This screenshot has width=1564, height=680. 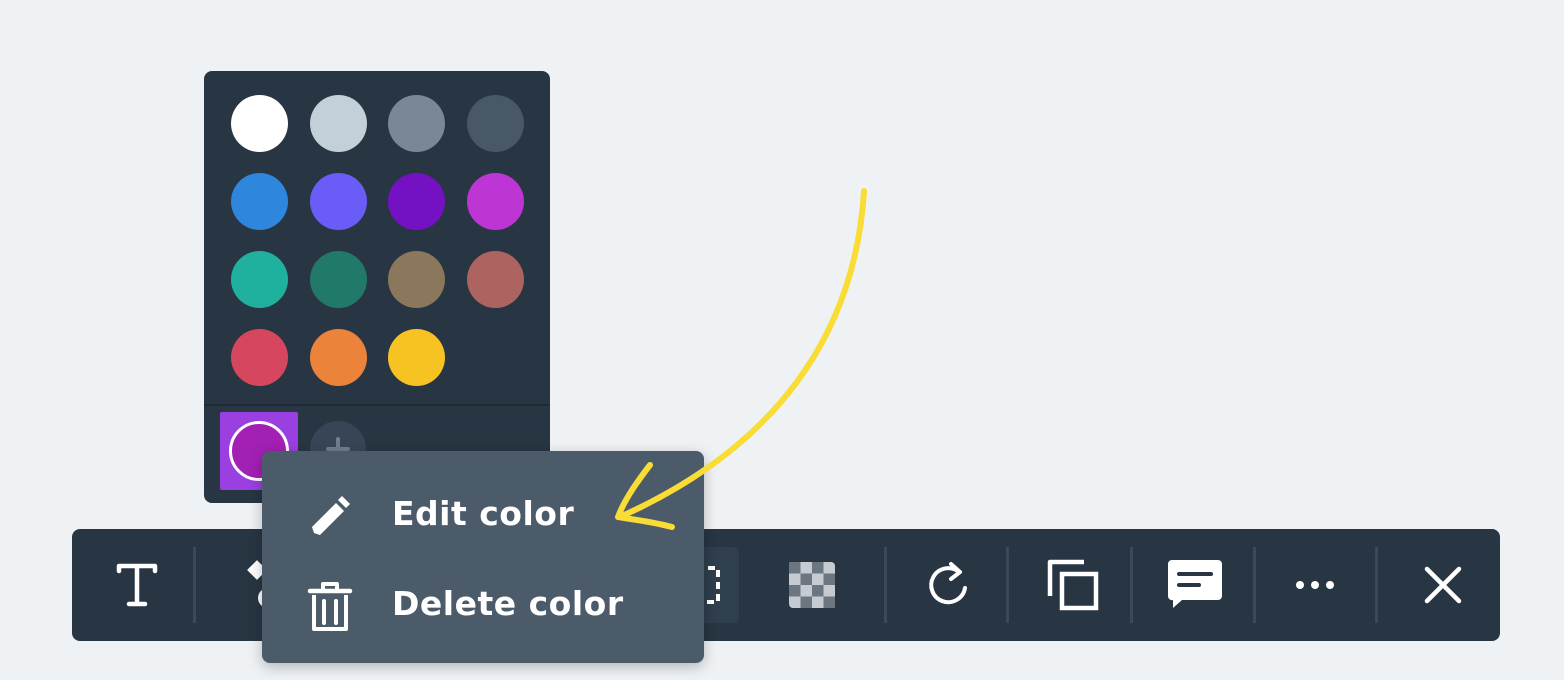 I want to click on opacity-icon, so click(x=812, y=585).